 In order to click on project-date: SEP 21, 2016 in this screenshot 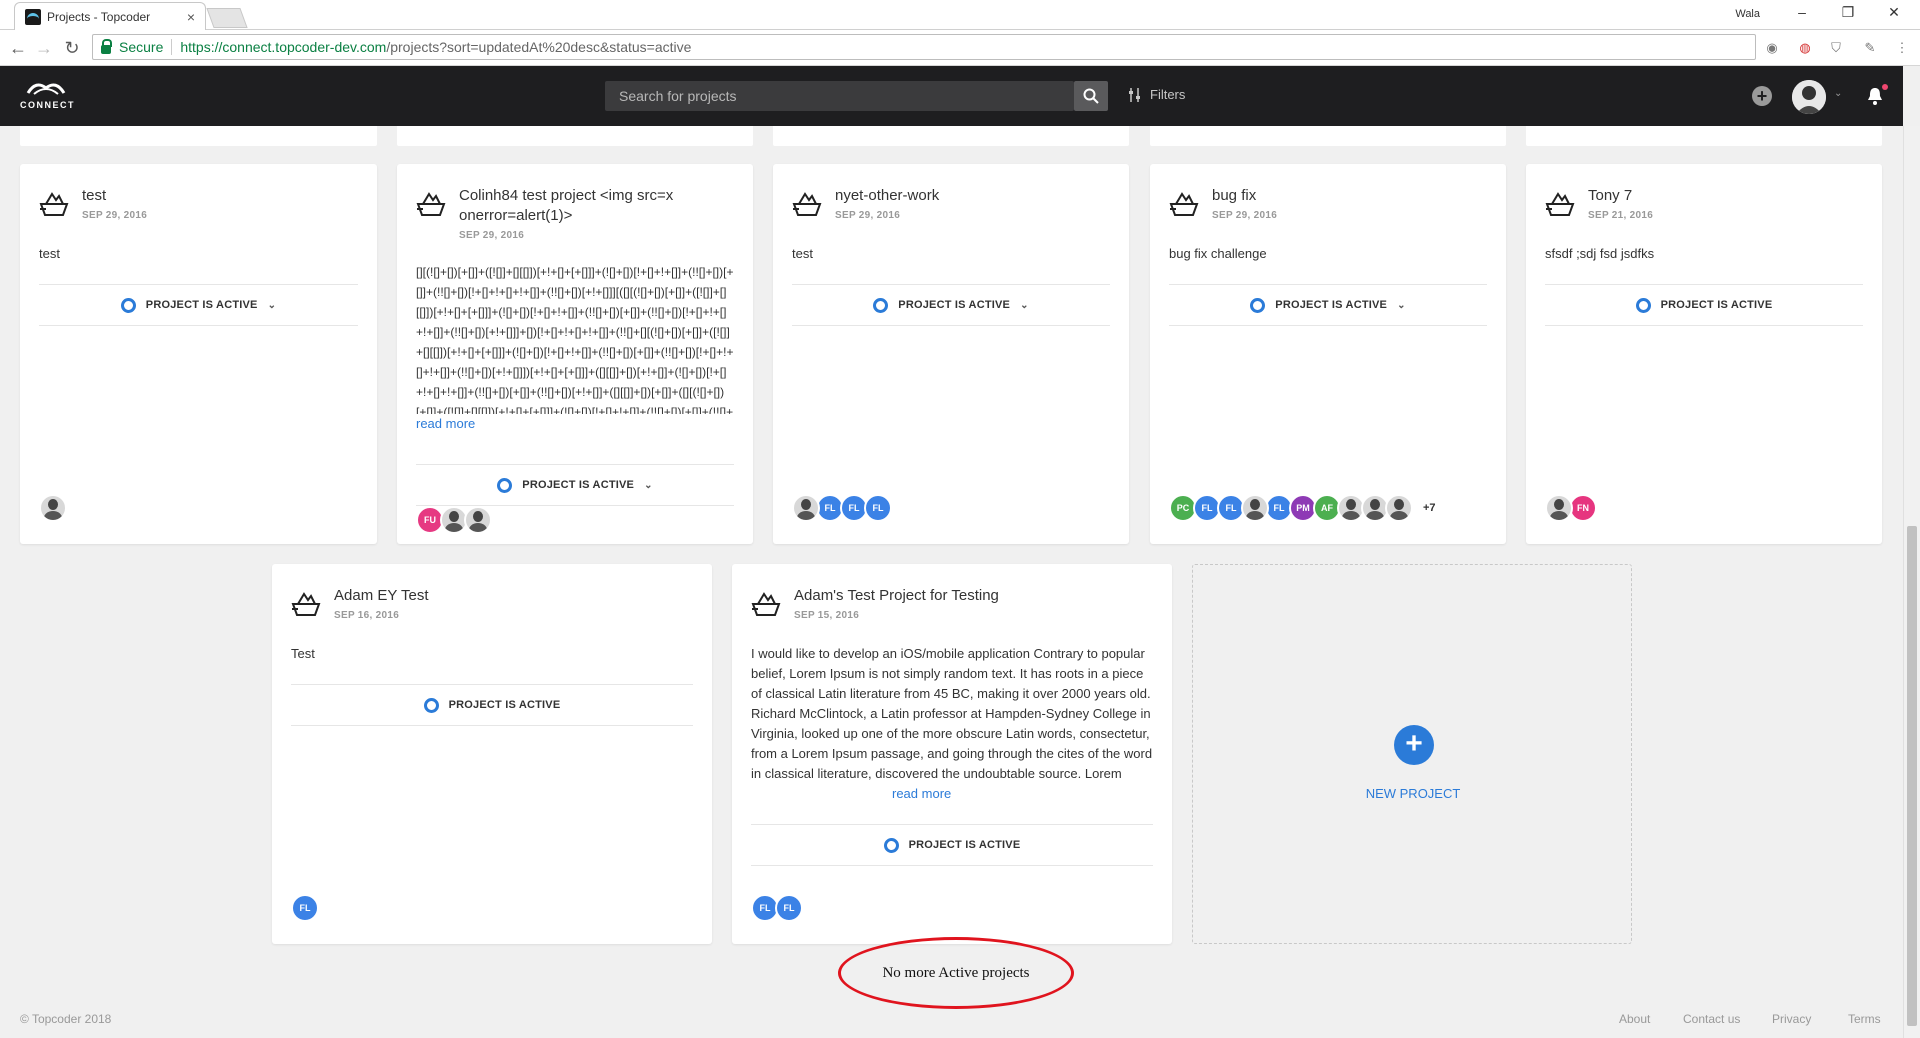, I will do `click(1621, 215)`.